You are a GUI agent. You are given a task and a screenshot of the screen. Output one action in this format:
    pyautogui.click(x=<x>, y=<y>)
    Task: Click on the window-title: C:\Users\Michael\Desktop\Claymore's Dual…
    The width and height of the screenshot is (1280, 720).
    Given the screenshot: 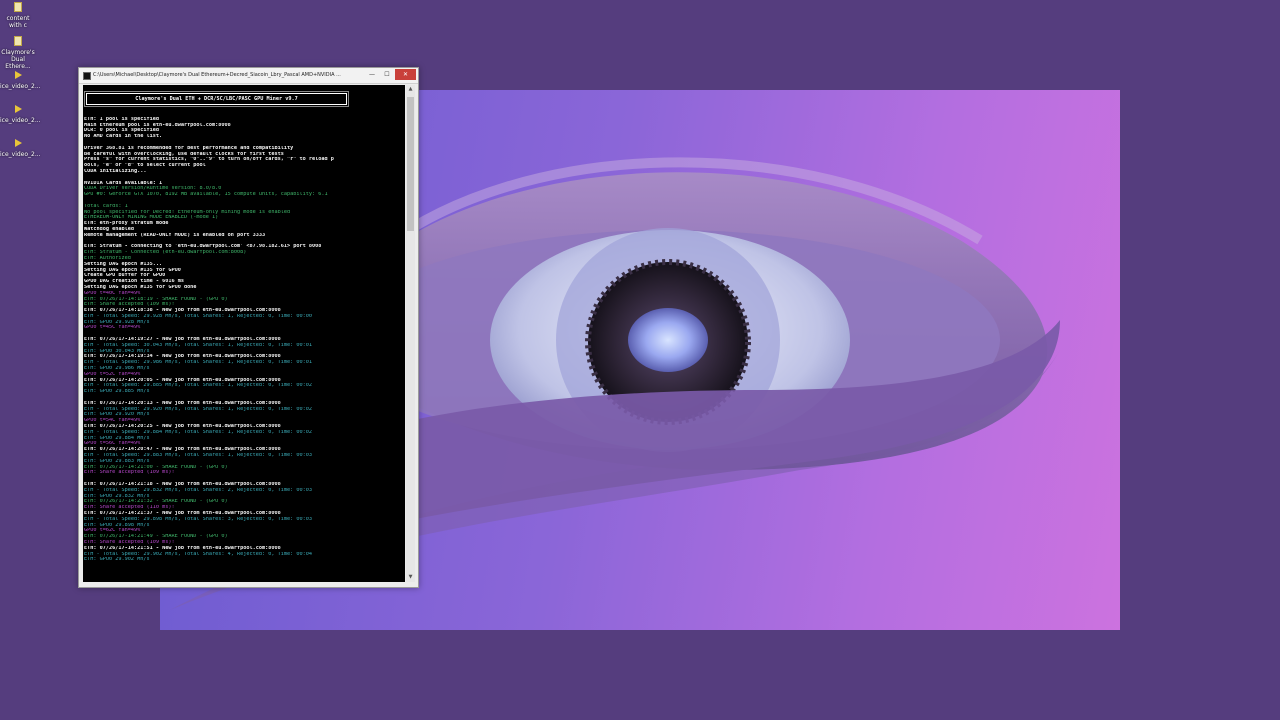 What is the action you would take?
    pyautogui.click(x=217, y=75)
    